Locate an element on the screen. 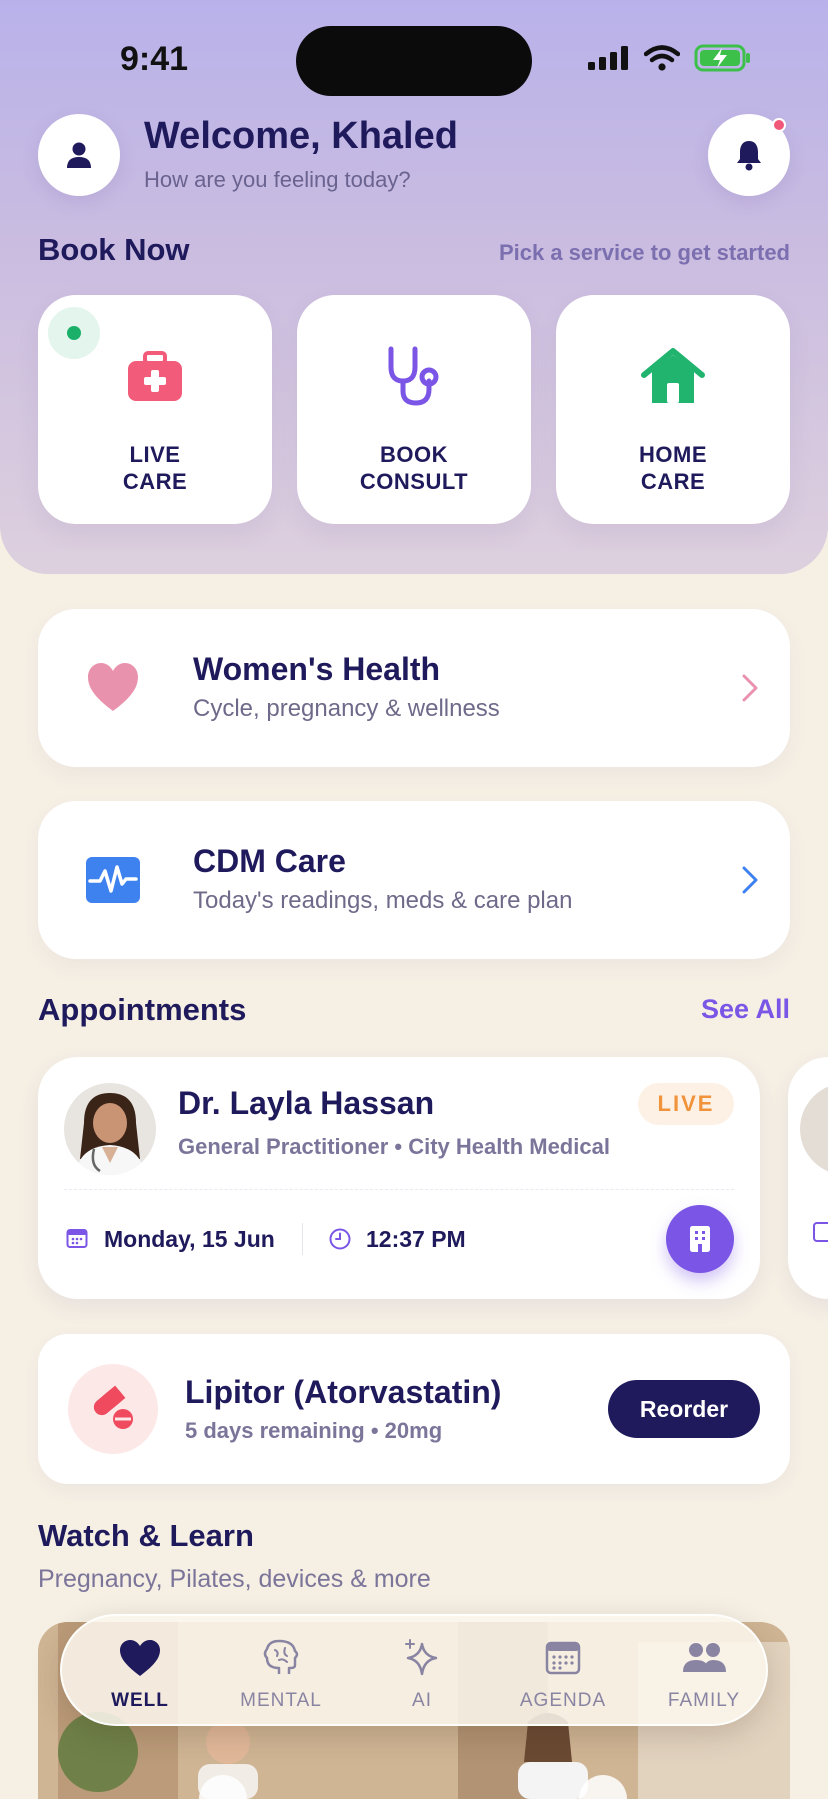 The width and height of the screenshot is (828, 1799). tab-mental: MENTAL is located at coordinates (281, 1672).